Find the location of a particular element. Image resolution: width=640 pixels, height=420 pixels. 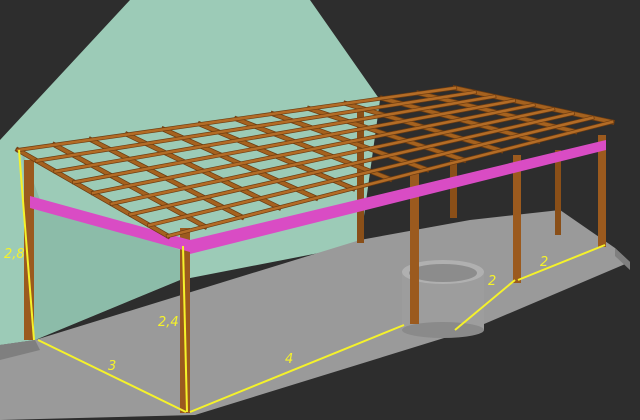

dim-label-length-end: 2 is located at coordinates (544, 262).